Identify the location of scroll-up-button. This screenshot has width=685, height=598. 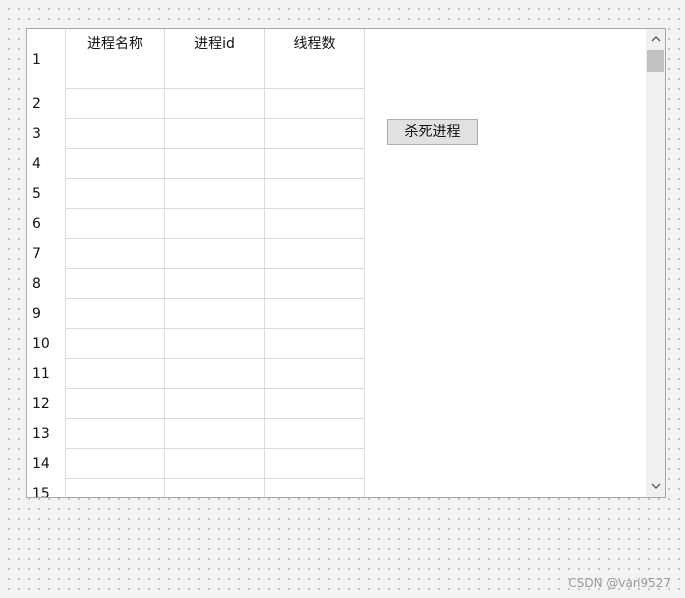
(655, 39).